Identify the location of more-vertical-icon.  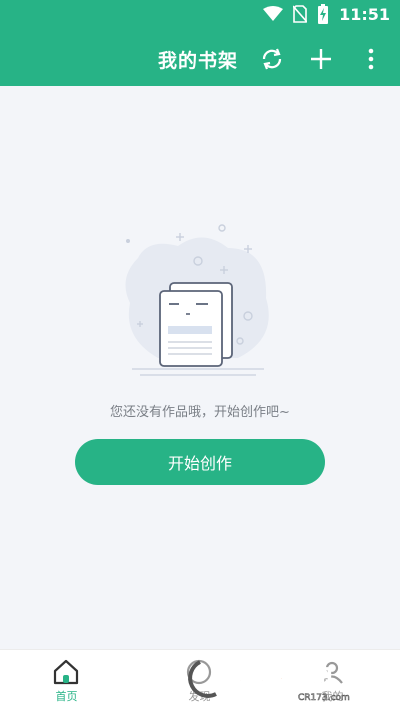
(371, 59).